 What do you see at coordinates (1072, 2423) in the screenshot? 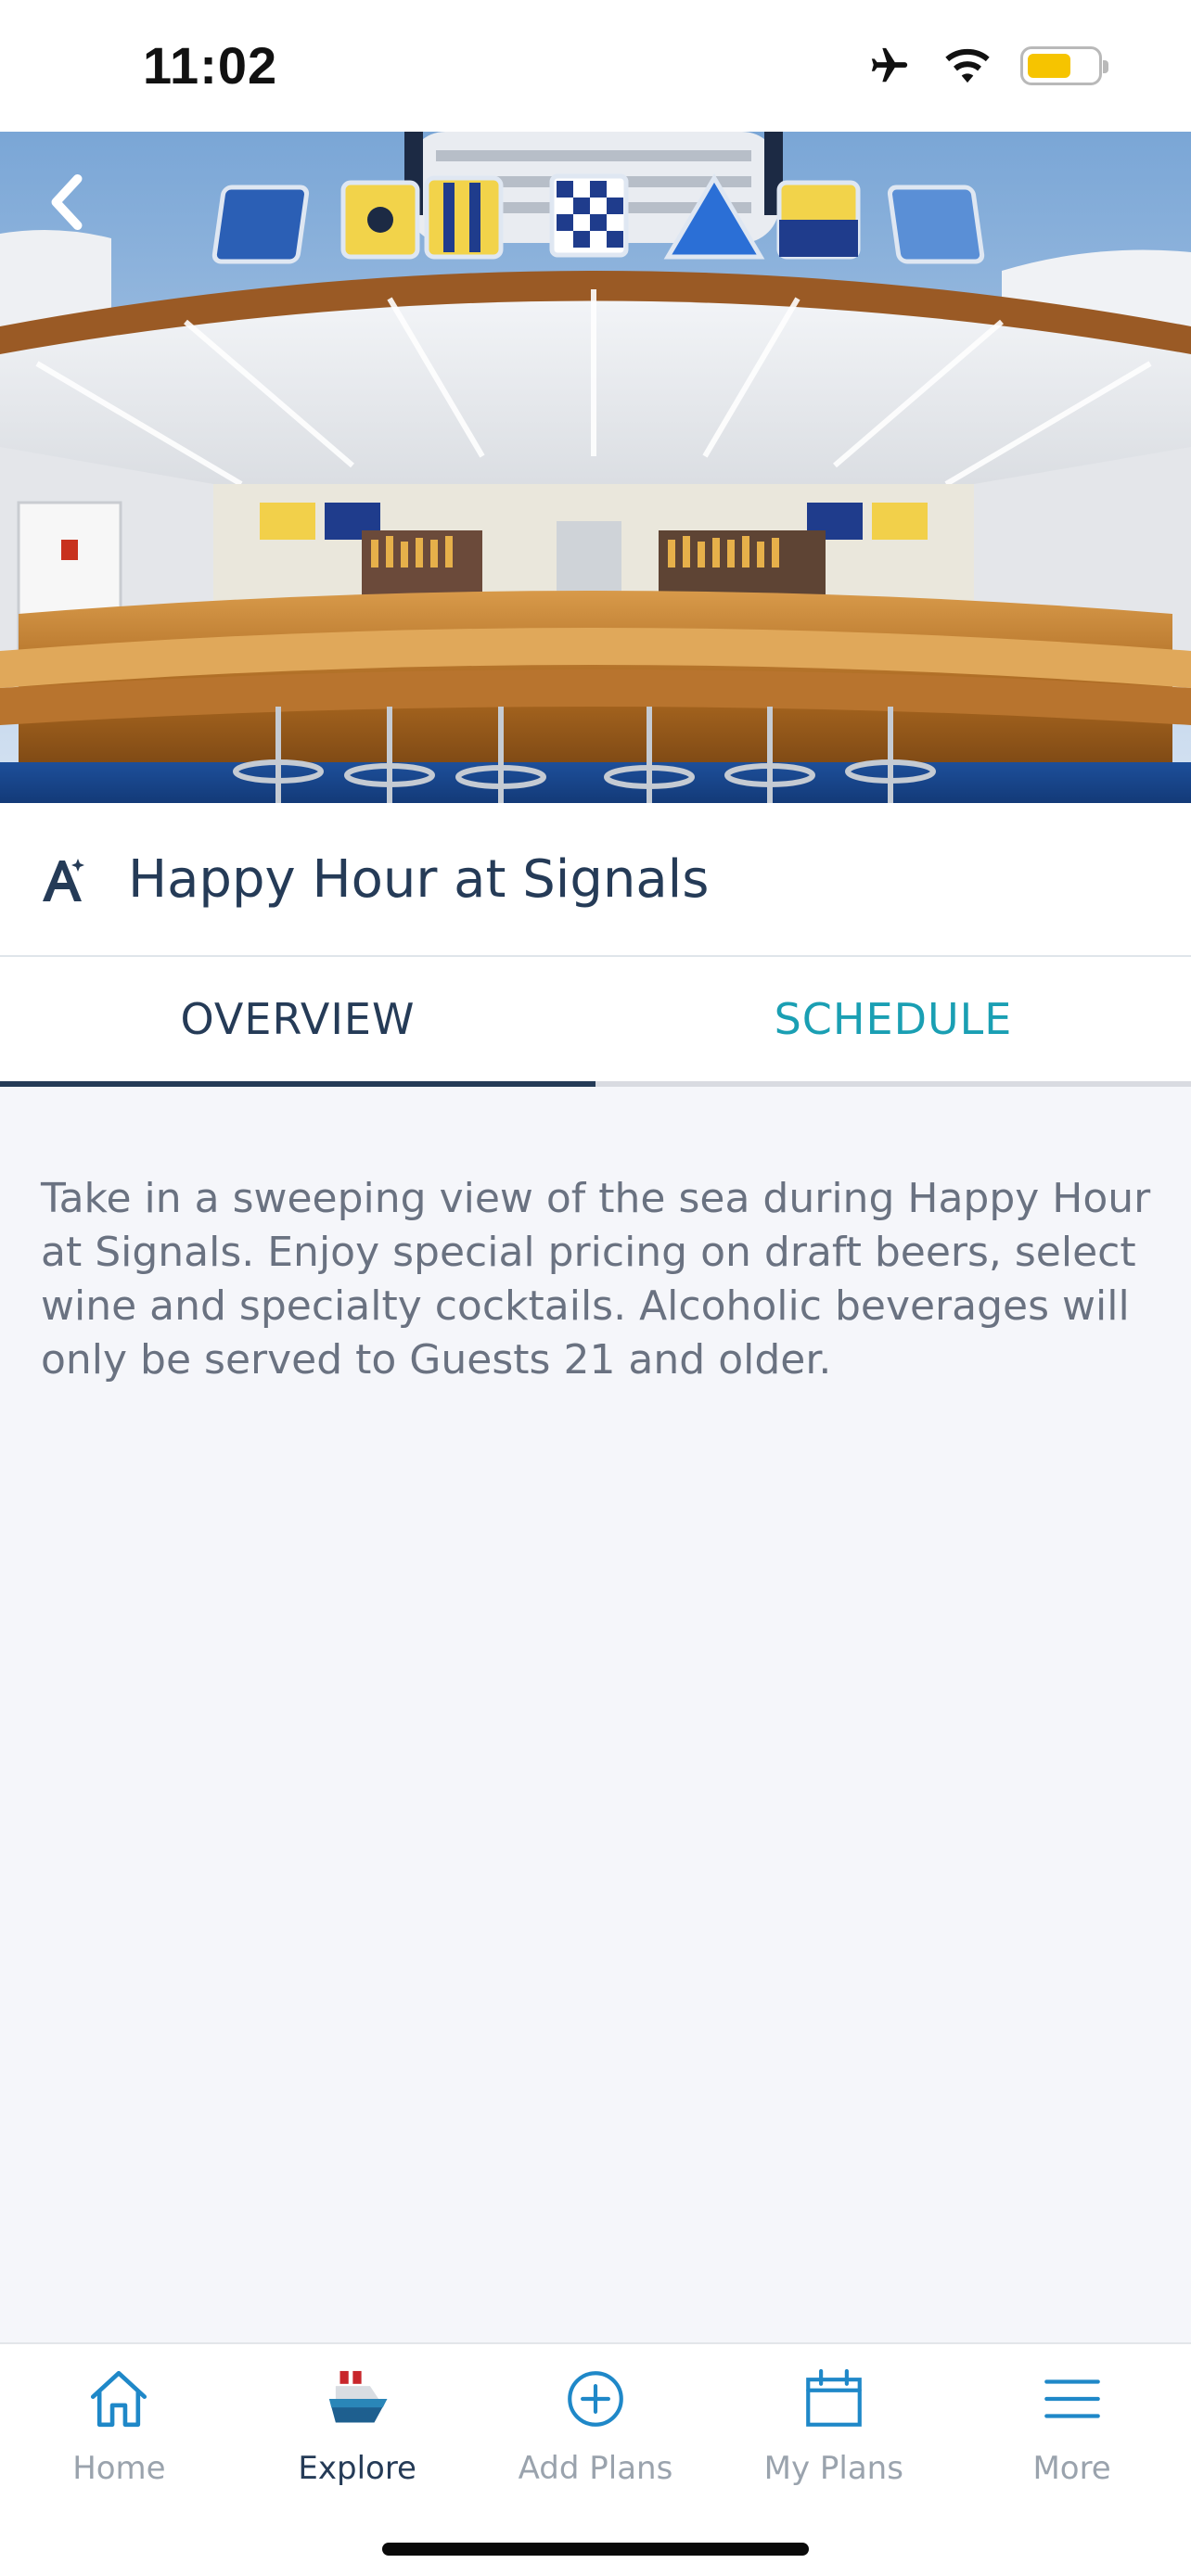
I see `nav-more: More` at bounding box center [1072, 2423].